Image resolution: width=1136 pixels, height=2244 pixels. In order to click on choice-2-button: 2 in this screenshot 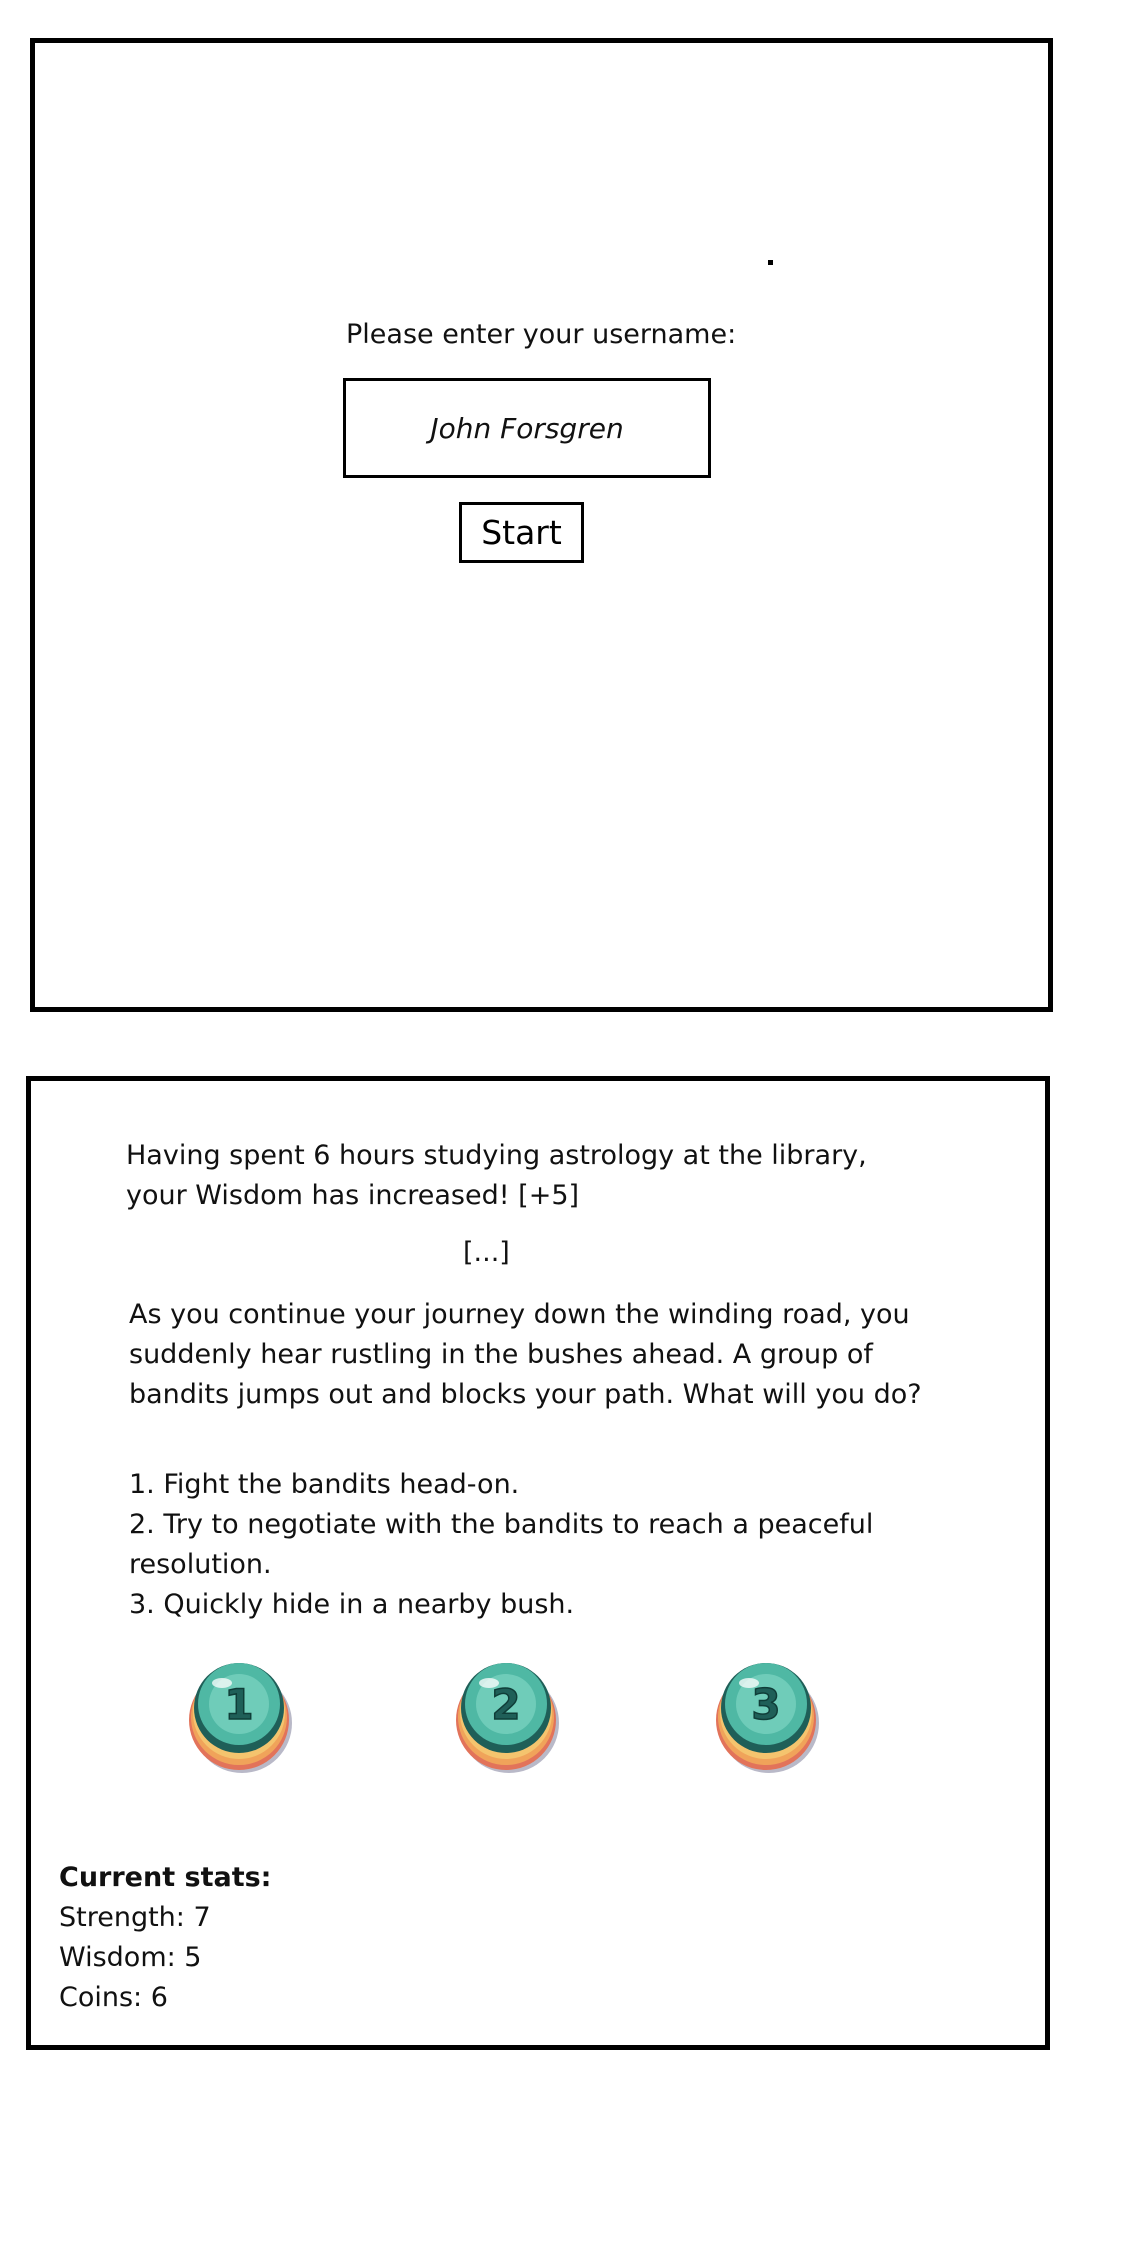, I will do `click(507, 1719)`.